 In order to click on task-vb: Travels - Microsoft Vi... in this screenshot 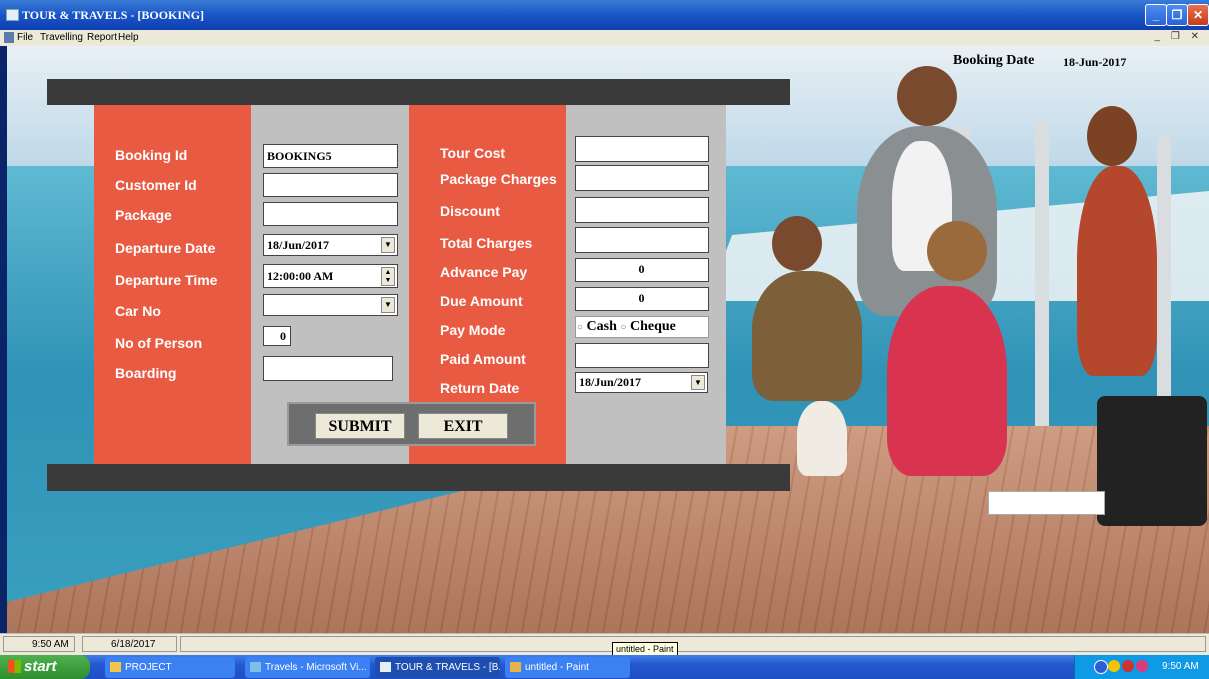, I will do `click(307, 667)`.